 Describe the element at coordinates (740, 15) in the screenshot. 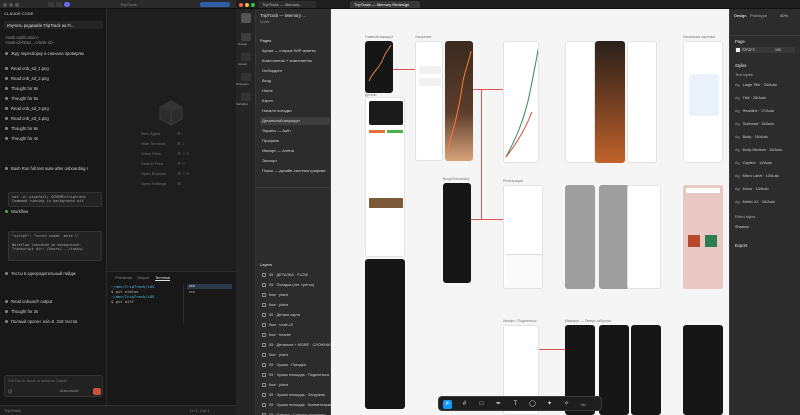

I see `tab-design: Design` at that location.